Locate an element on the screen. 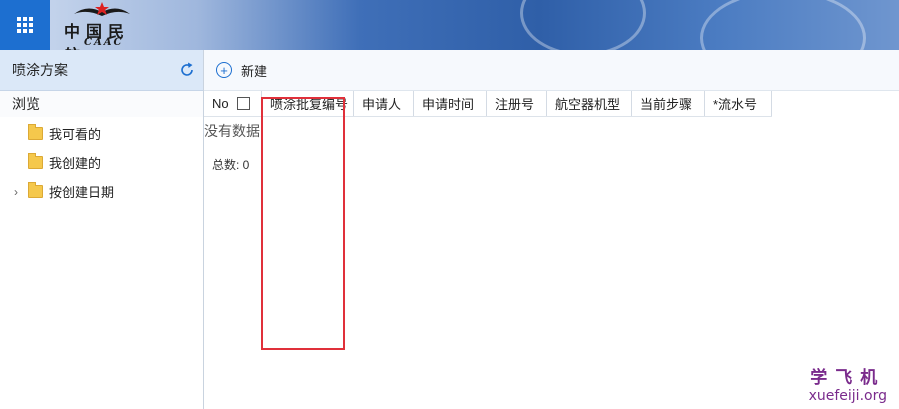  column-header-label: 注册号 is located at coordinates (515, 104).